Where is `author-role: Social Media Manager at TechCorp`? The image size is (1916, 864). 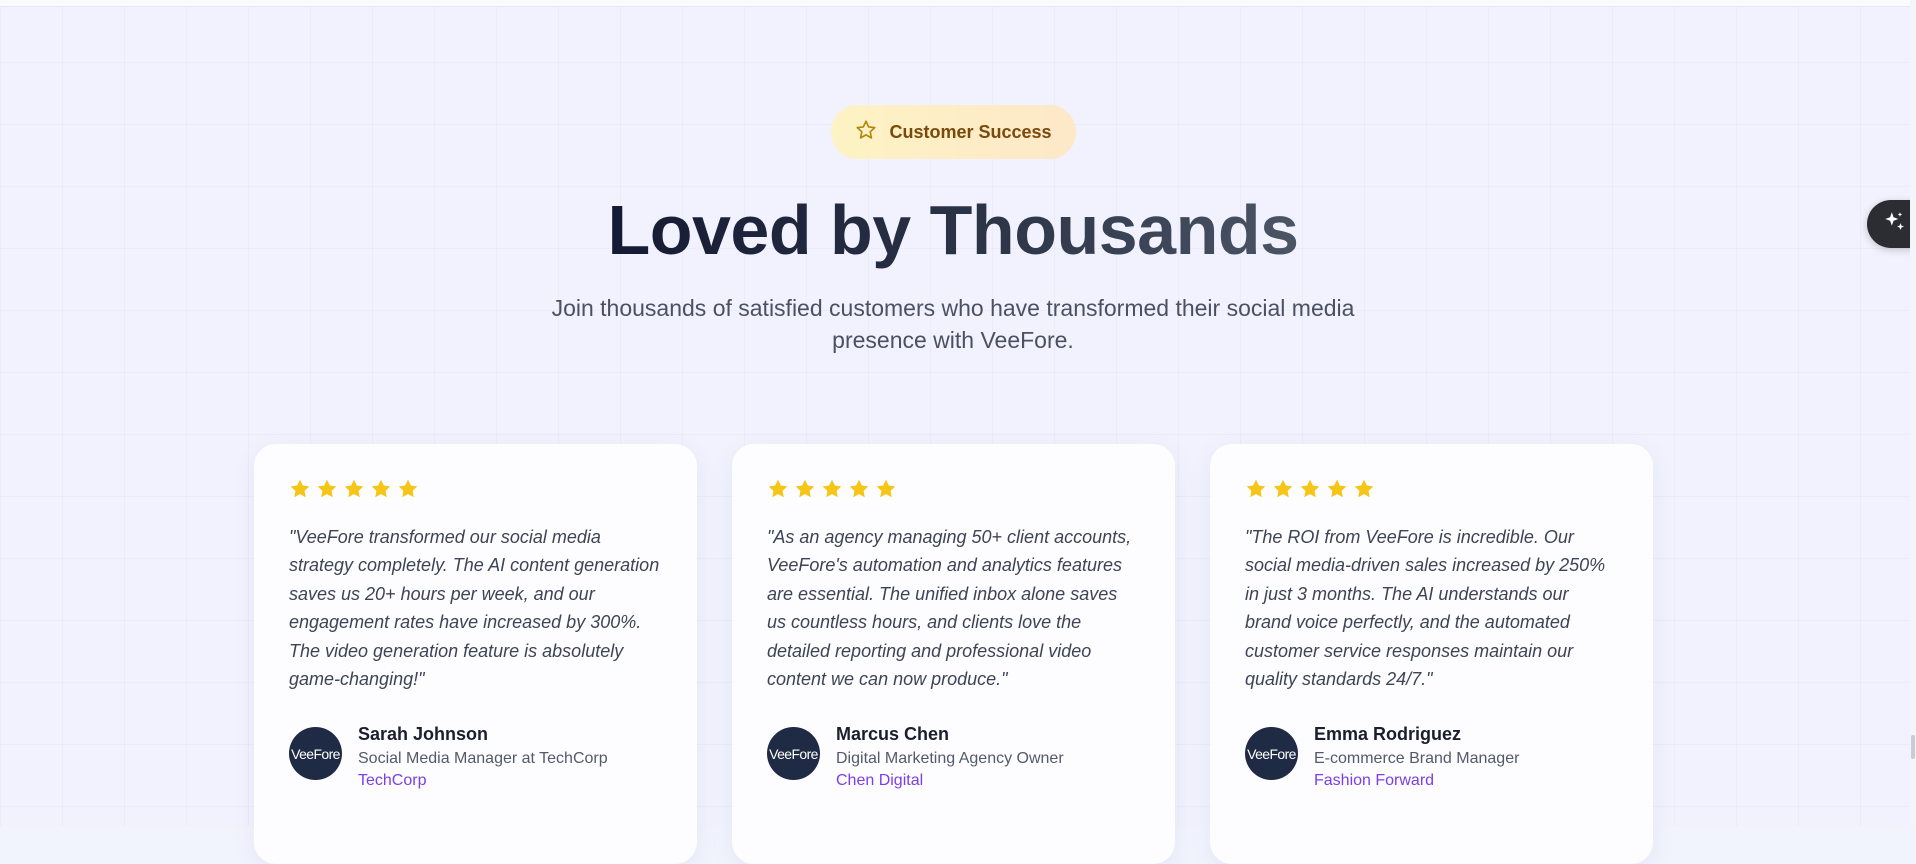 author-role: Social Media Manager at TechCorp is located at coordinates (483, 759).